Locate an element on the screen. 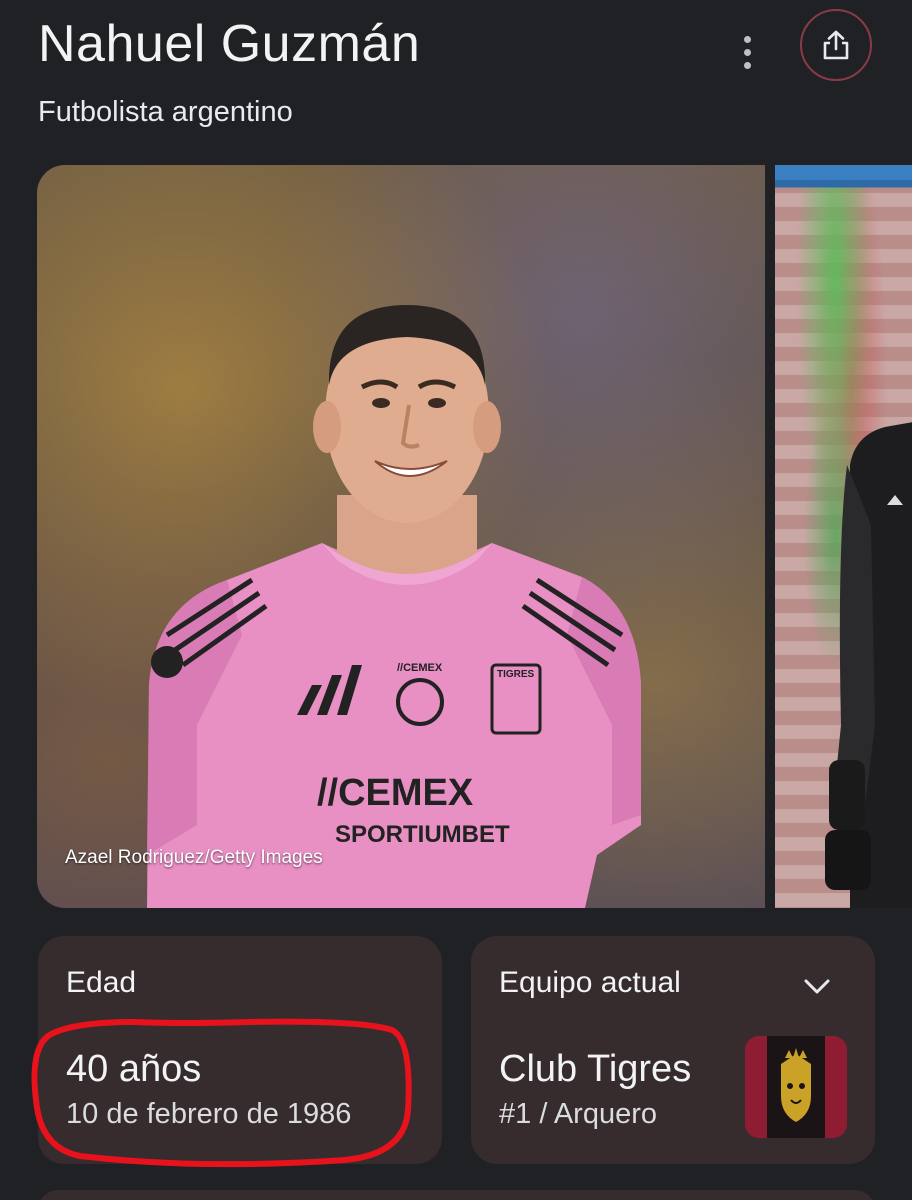  share-icon is located at coordinates (836, 45).